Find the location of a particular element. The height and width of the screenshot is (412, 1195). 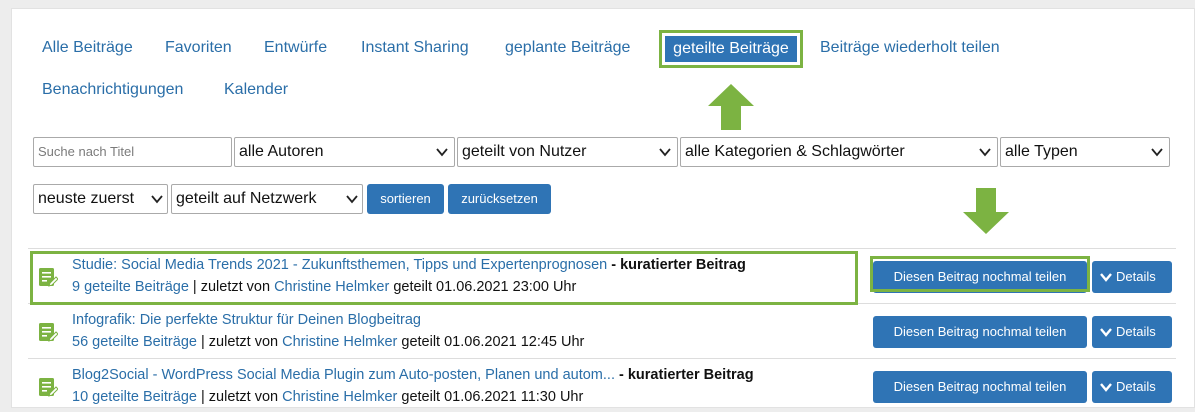

sort-button: sortieren is located at coordinates (405, 199).